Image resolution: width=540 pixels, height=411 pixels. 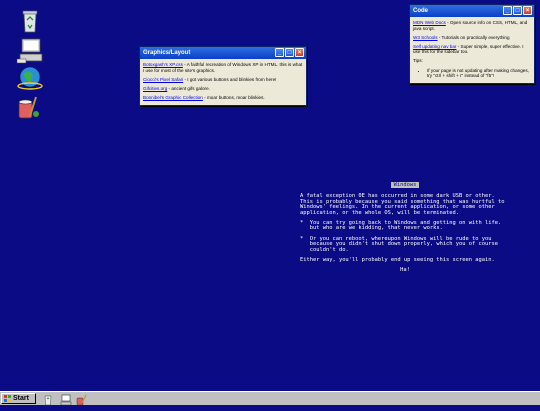 I want to click on start-label: Start, so click(x=21, y=398).